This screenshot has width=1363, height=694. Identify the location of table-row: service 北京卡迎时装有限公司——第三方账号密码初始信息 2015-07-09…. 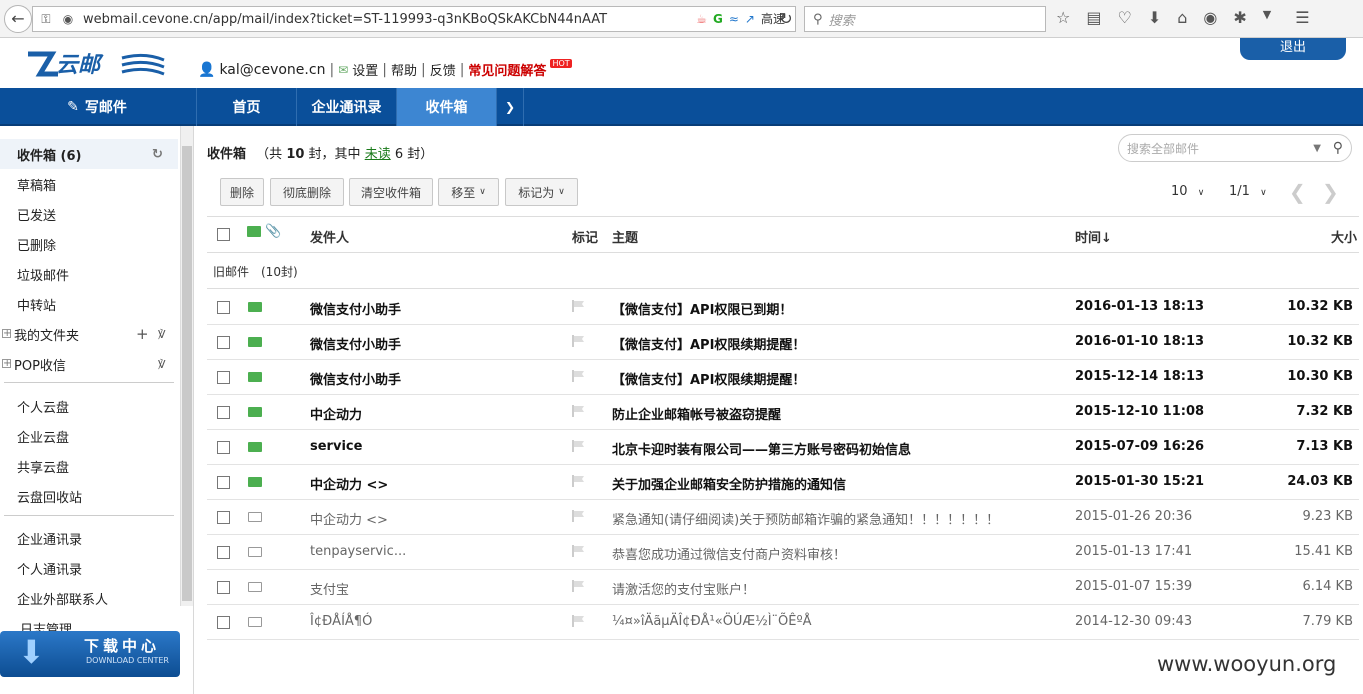
(783, 447).